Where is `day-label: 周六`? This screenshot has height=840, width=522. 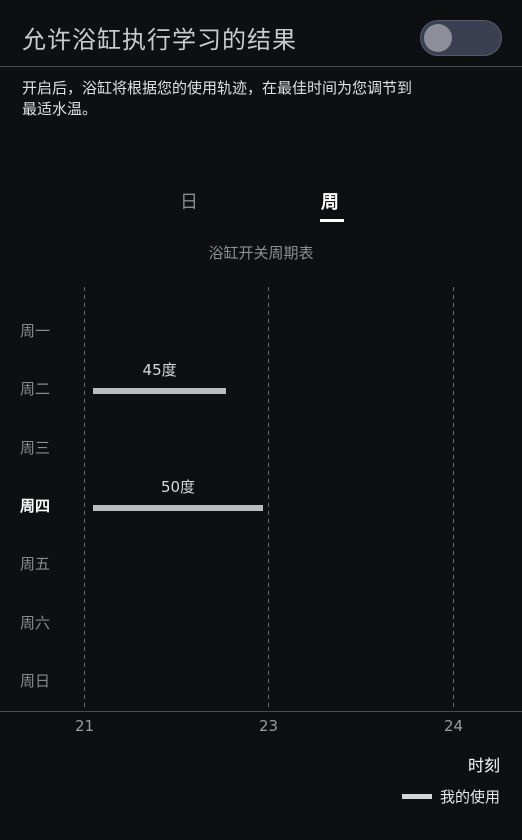
day-label: 周六 is located at coordinates (35, 622).